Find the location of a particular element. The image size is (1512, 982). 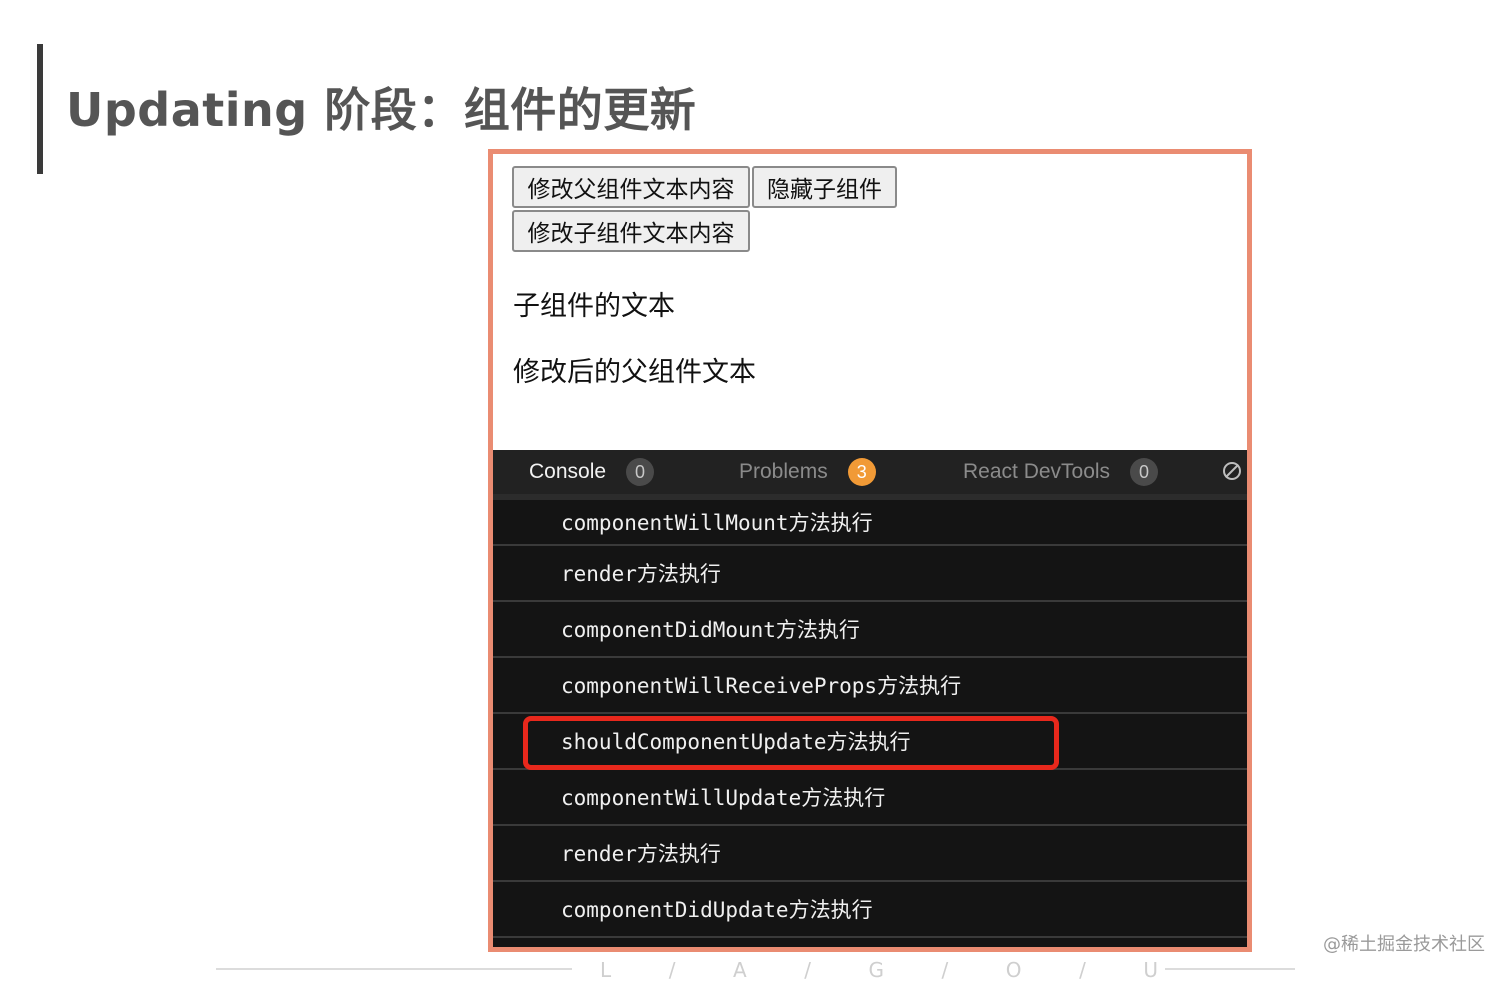

brand-letter: U is located at coordinates (1151, 970).